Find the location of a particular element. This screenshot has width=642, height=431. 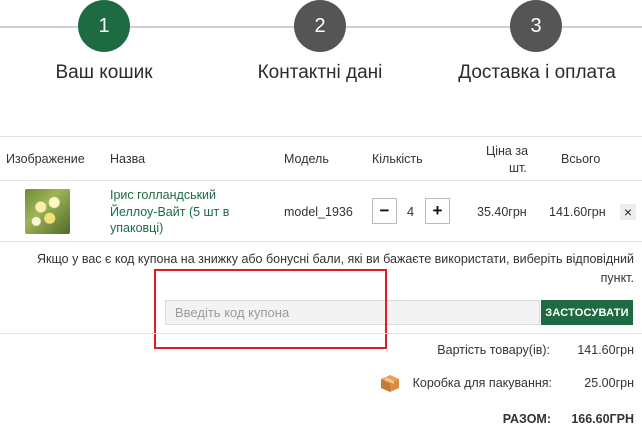

minus-icon: − is located at coordinates (384, 210).